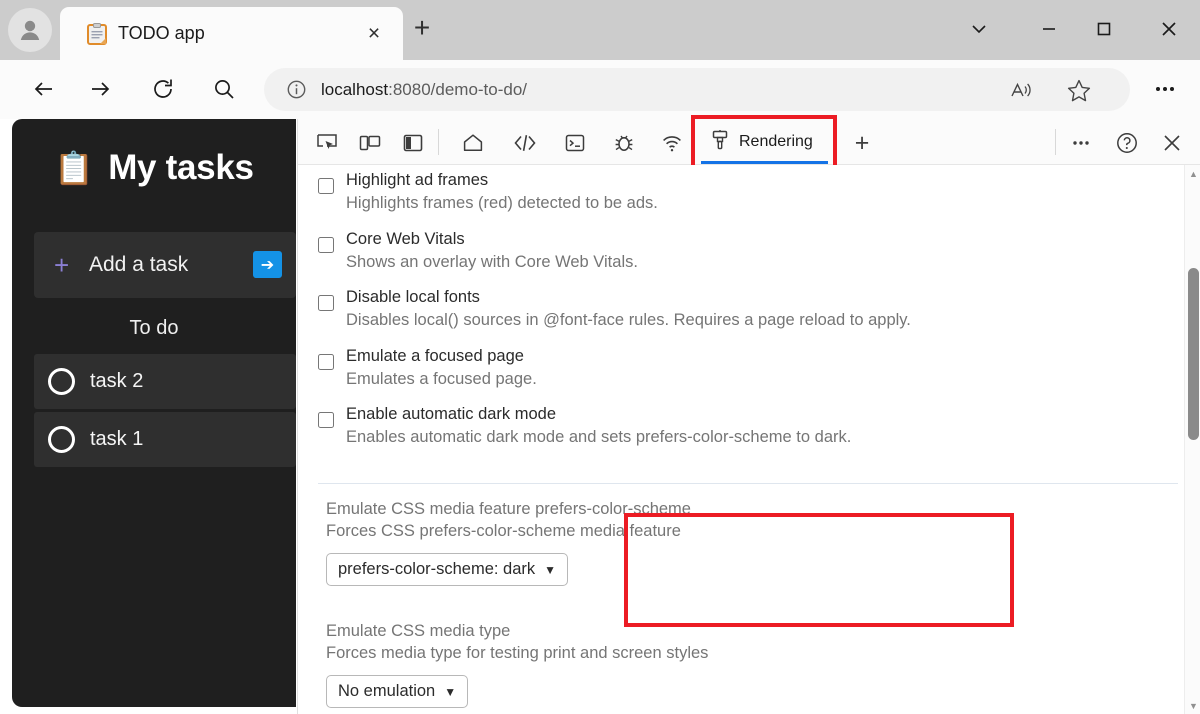  What do you see at coordinates (326, 362) in the screenshot?
I see `checkbox-emulate-focused-page` at bounding box center [326, 362].